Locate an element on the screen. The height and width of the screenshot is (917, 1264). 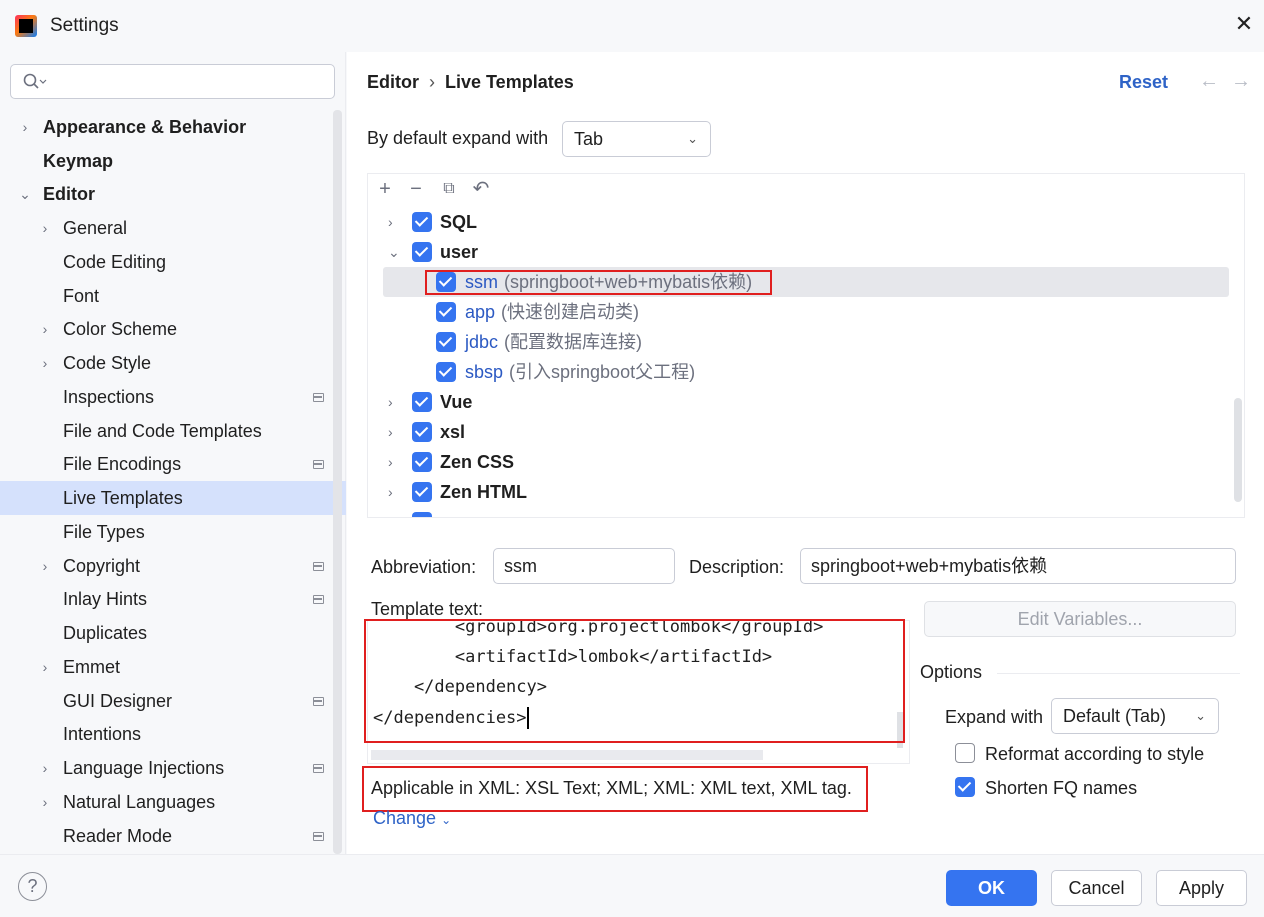
code-line: <artifactId>lombok</artifactId> is located at coordinates (573, 657).